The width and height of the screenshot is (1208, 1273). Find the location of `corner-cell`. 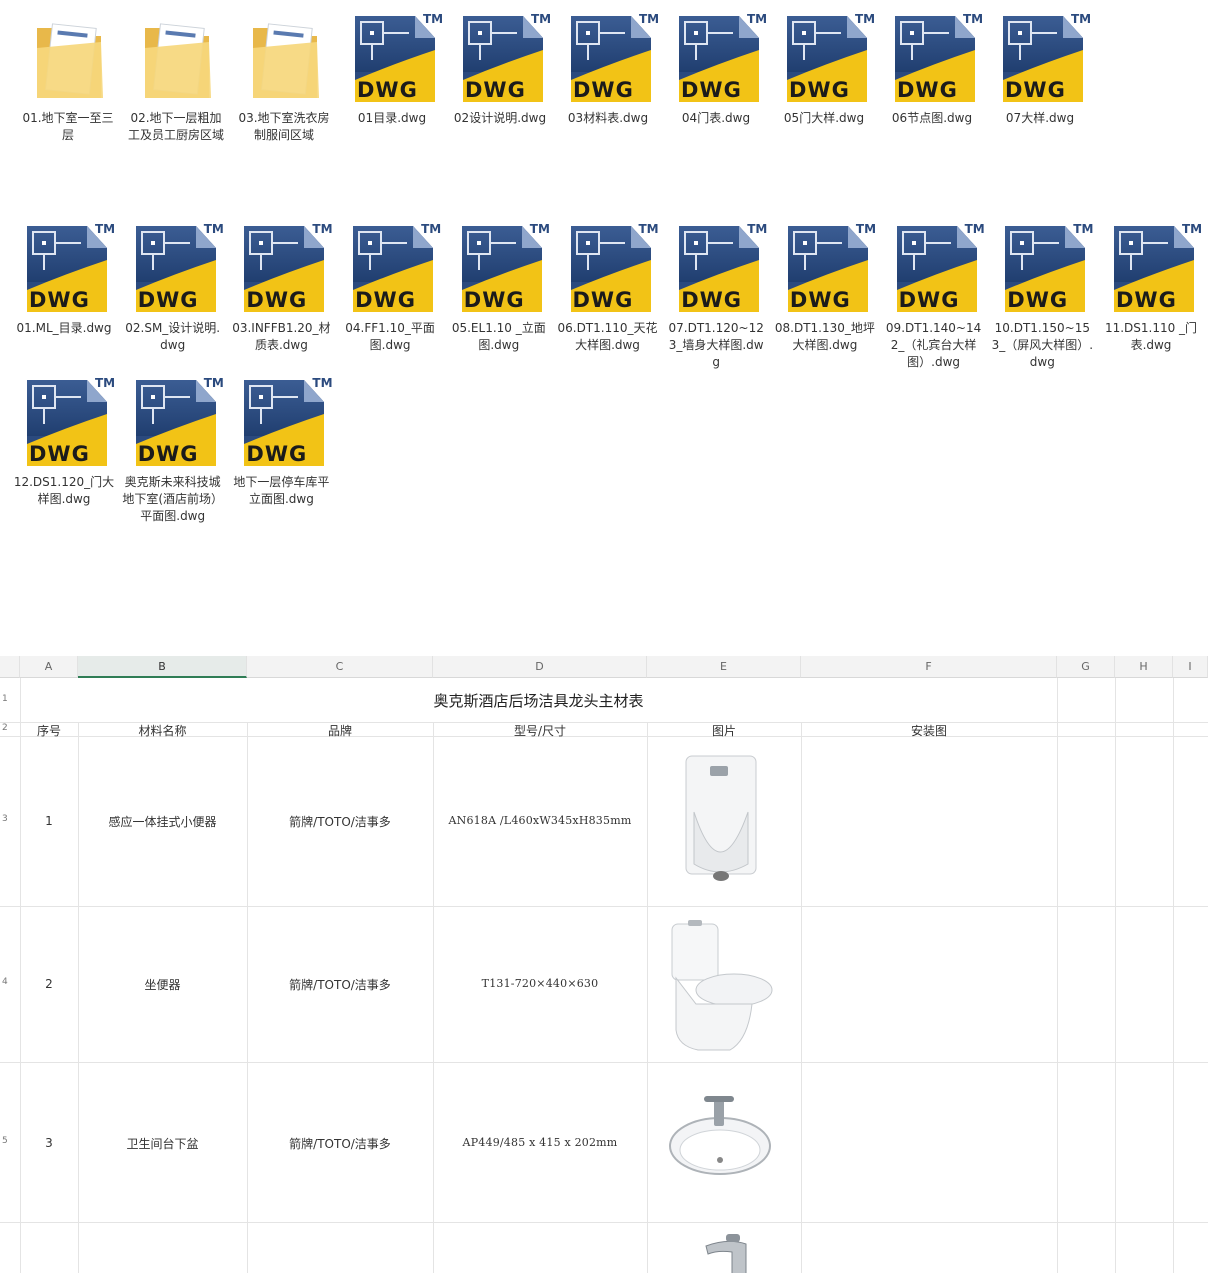

corner-cell is located at coordinates (10, 667).